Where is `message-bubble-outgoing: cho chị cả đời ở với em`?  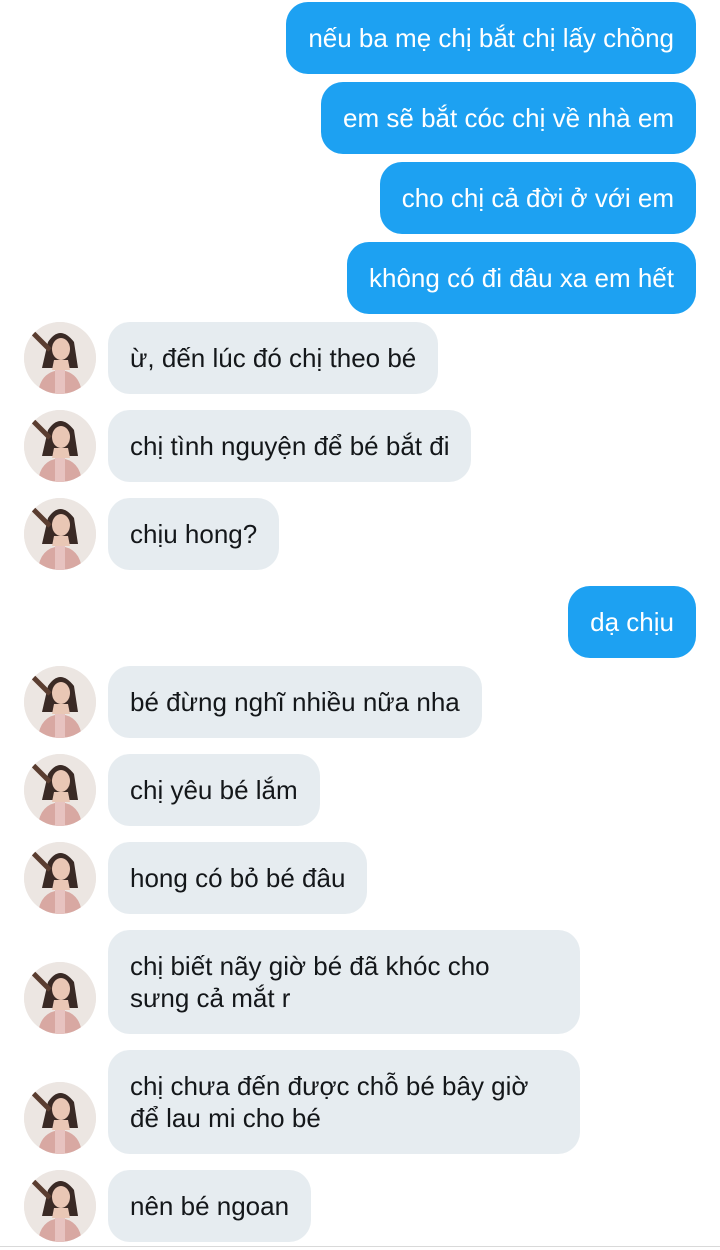
message-bubble-outgoing: cho chị cả đời ở với em is located at coordinates (537, 198).